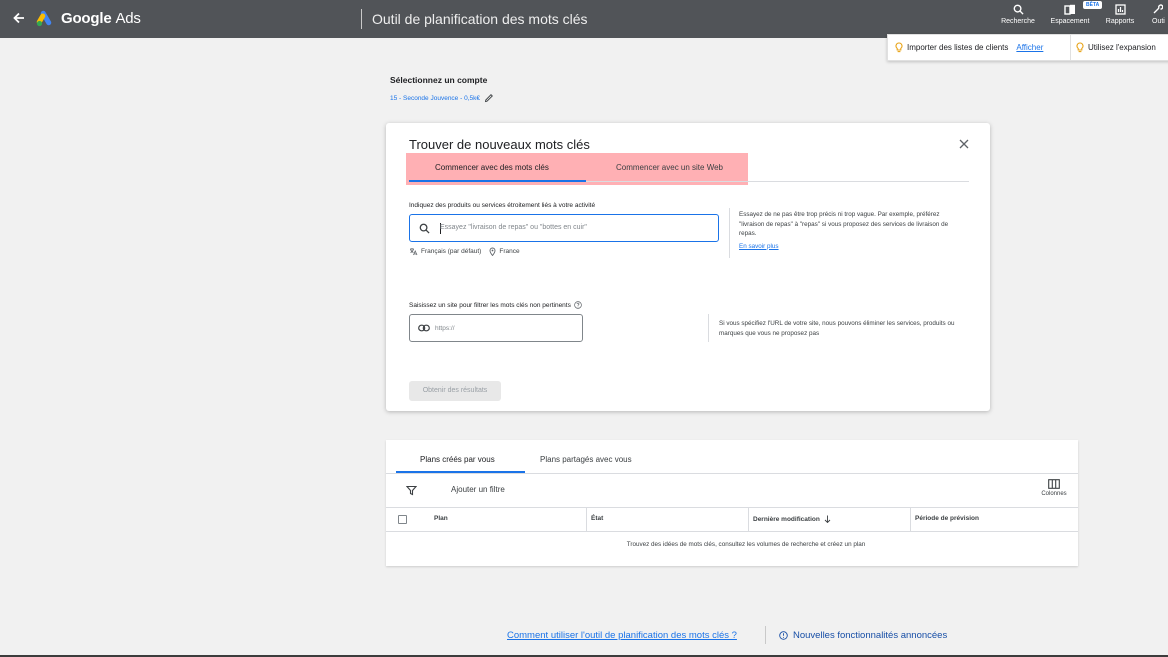  Describe the element at coordinates (586, 459) in the screenshot. I see `tab-plans-shared: Plans partagés avec vous` at that location.